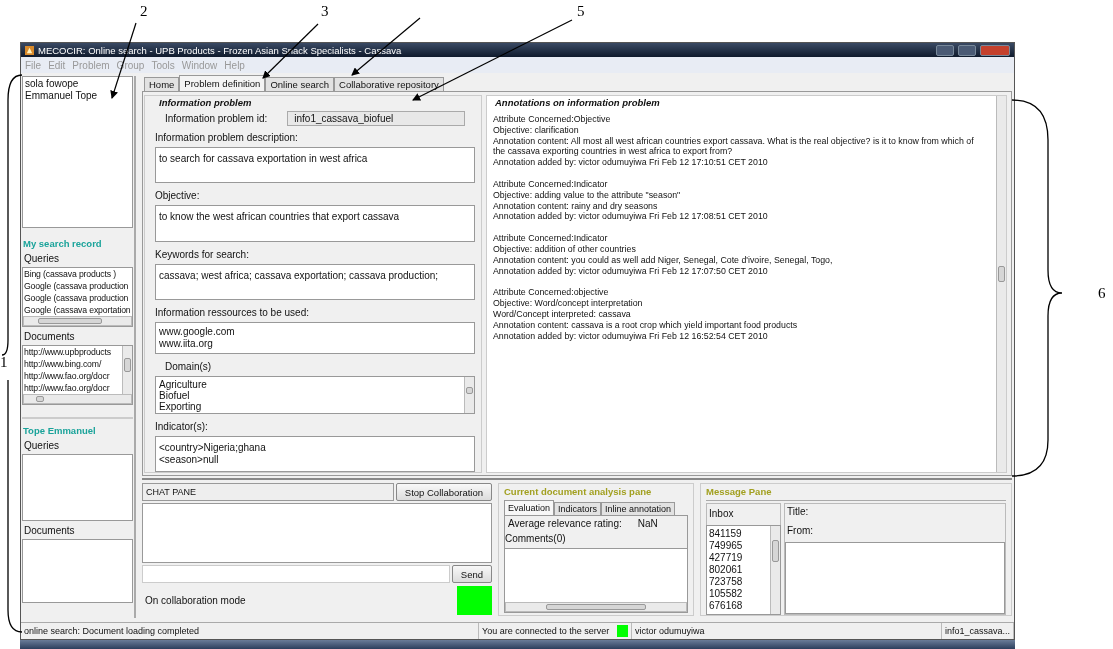 This screenshot has width=1113, height=649. What do you see at coordinates (178, 196) in the screenshot?
I see `field-label: Objective:` at bounding box center [178, 196].